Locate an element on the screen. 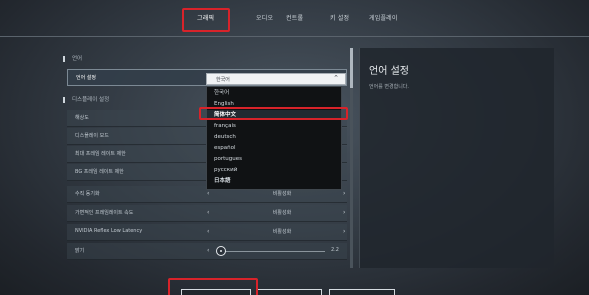 This screenshot has height=295, width=589. setting-label: 가변적인 프레임레이트 속도 is located at coordinates (104, 213).